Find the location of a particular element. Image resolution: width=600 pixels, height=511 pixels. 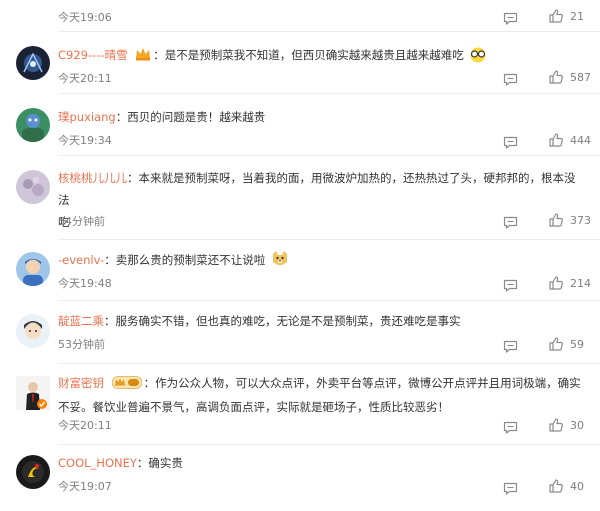

username: COOL_HONEY is located at coordinates (97, 463).